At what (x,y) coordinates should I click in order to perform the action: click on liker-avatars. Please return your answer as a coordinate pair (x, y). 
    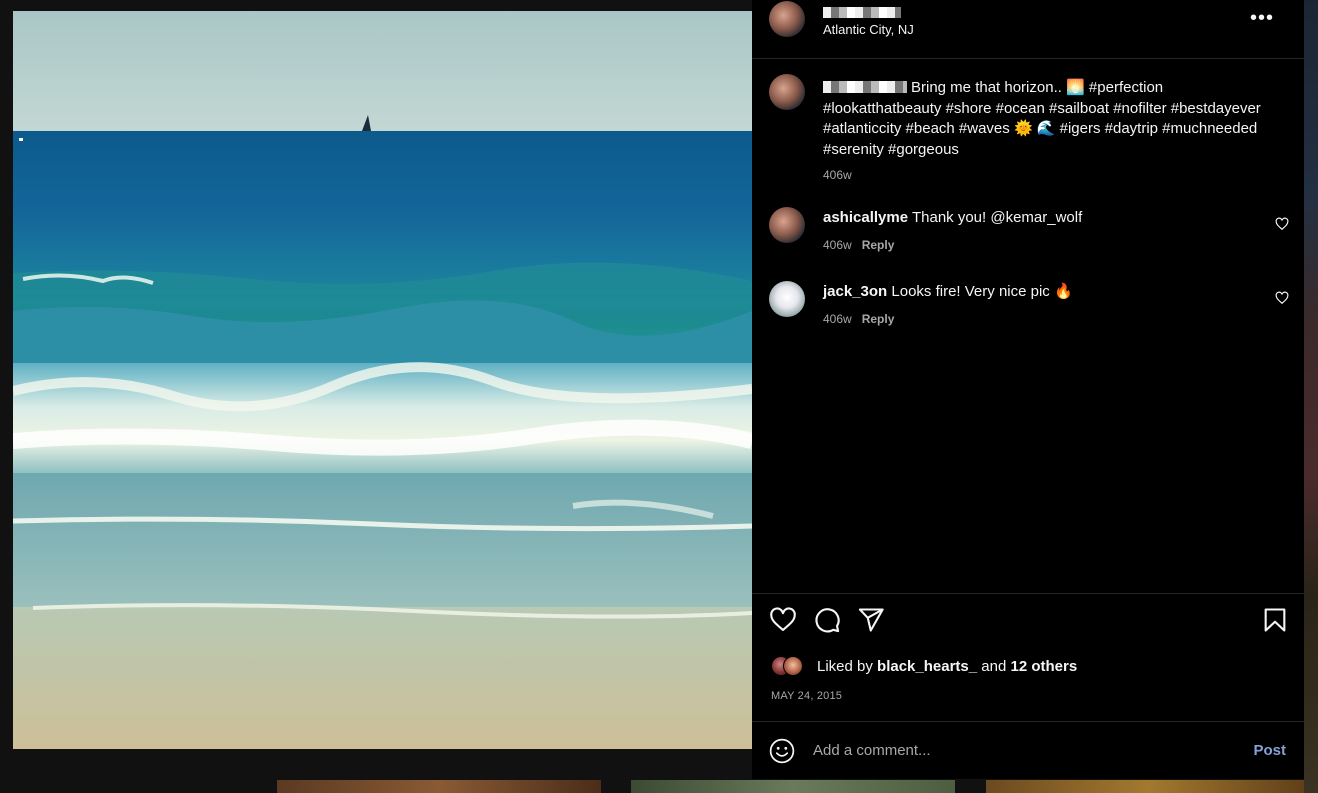
    Looking at the image, I should click on (791, 666).